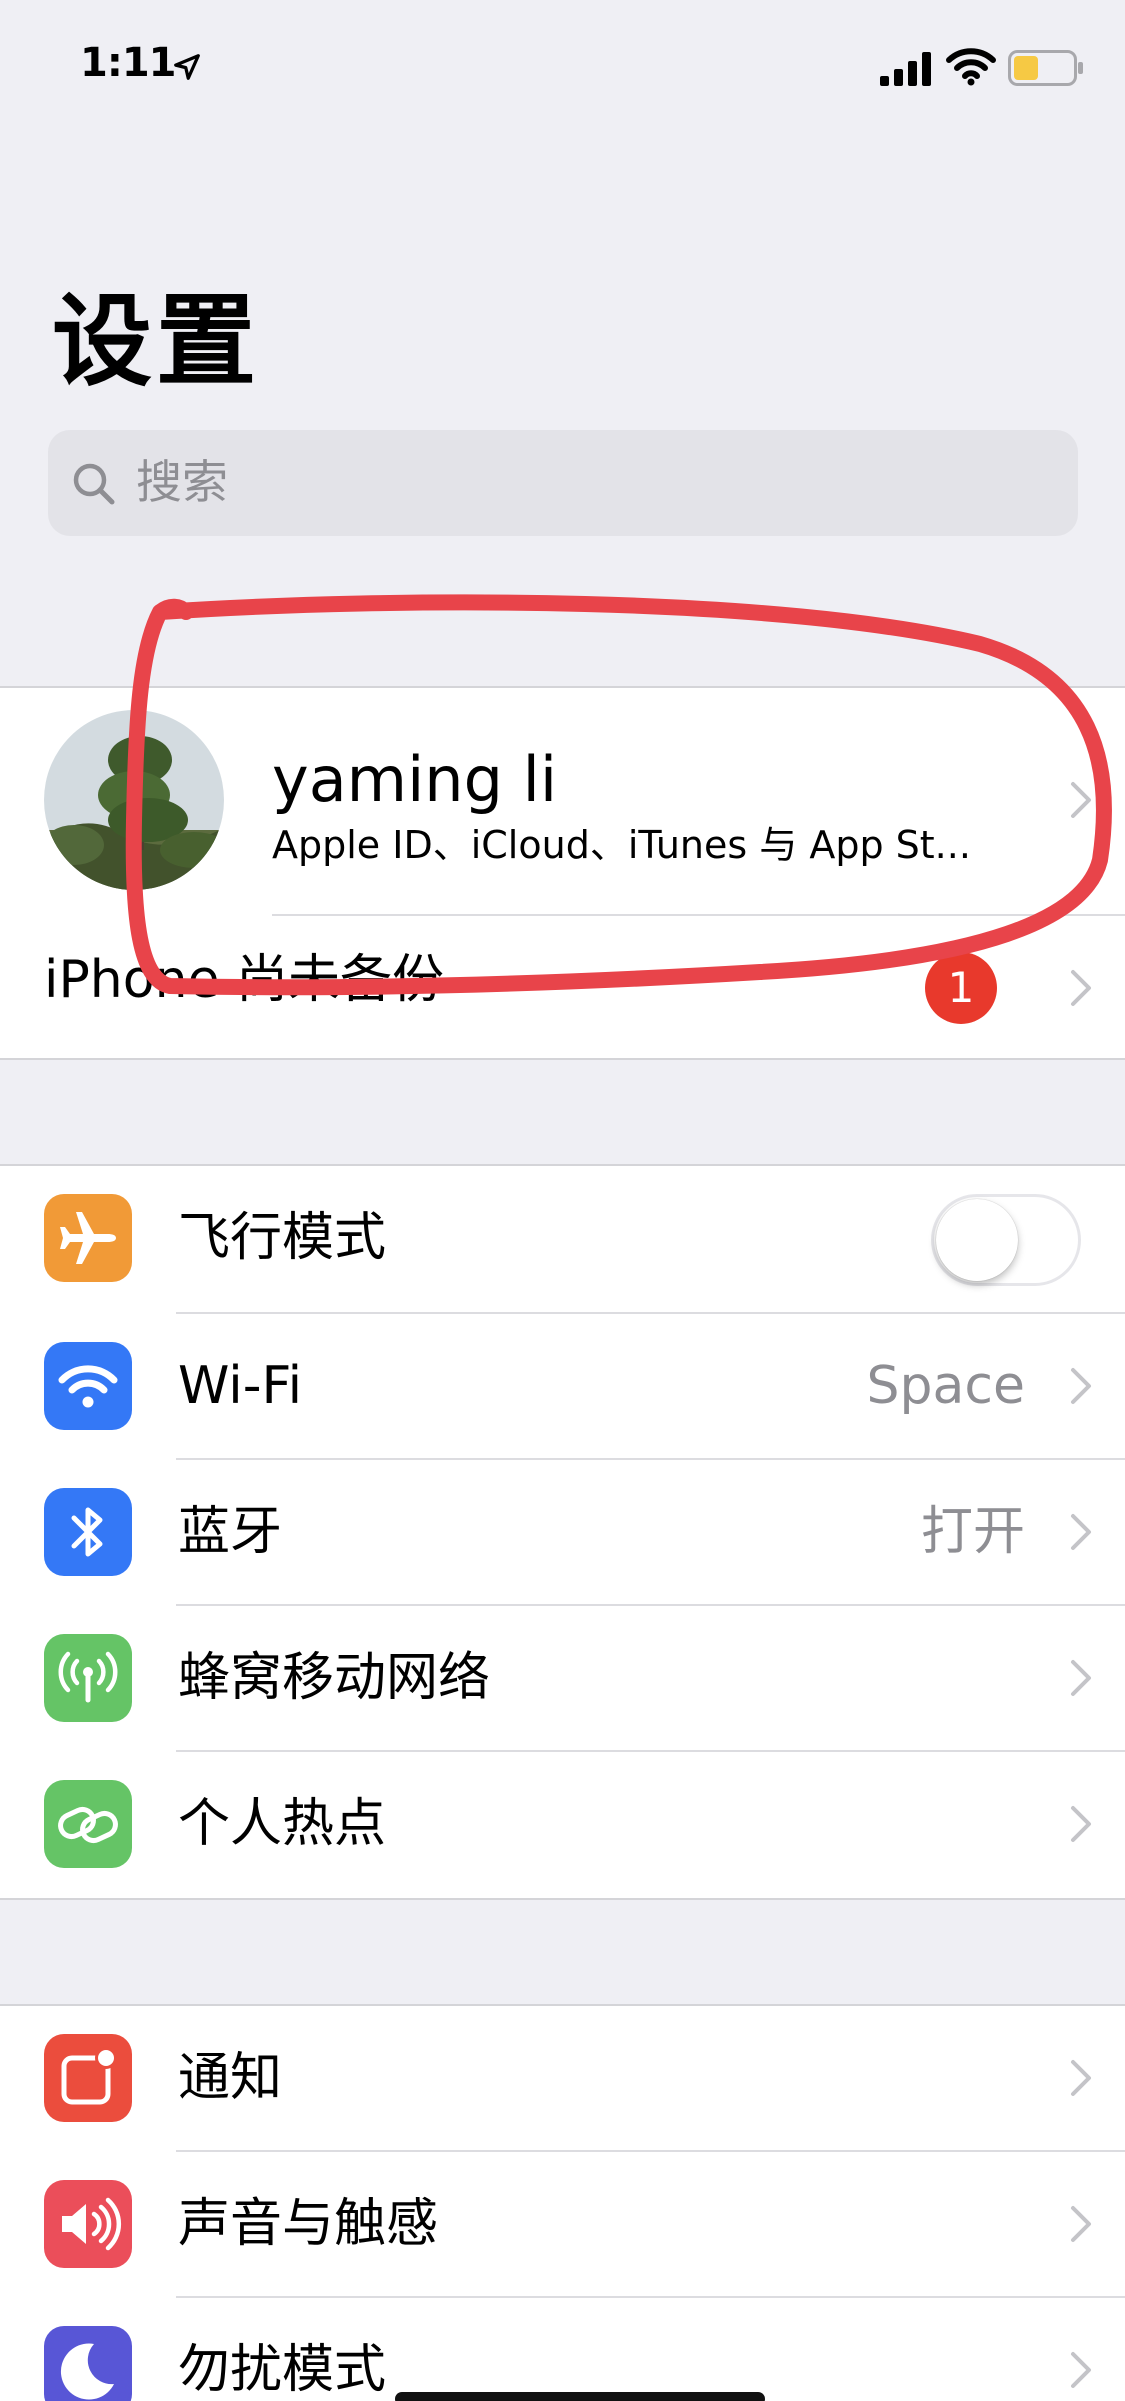 This screenshot has width=1125, height=2401. Describe the element at coordinates (182, 482) in the screenshot. I see `search-placeholder: 搜索` at that location.